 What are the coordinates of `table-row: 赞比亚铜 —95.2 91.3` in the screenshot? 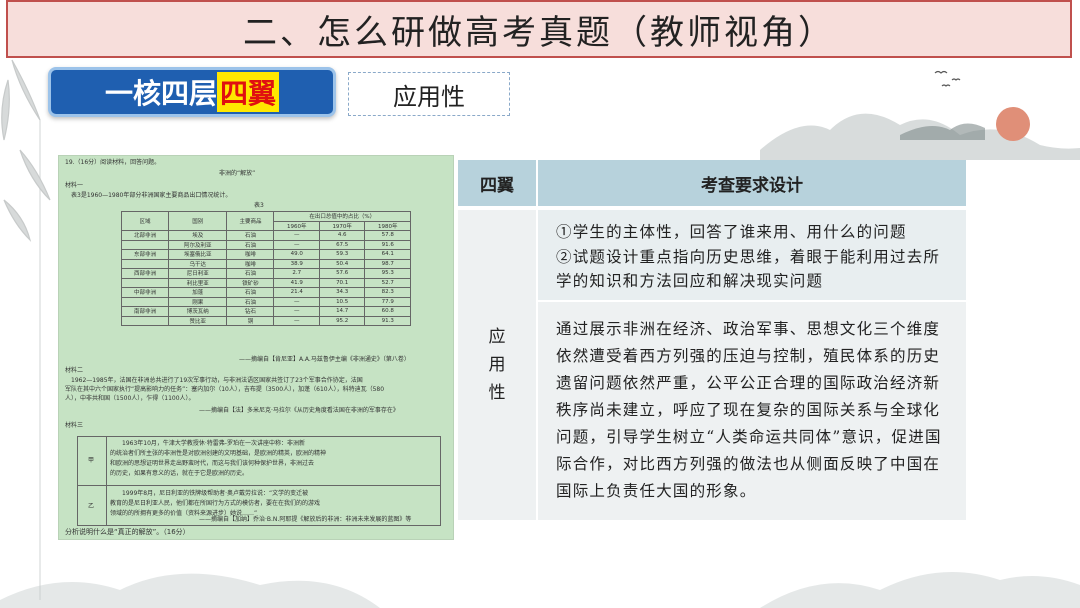 It's located at (265, 320).